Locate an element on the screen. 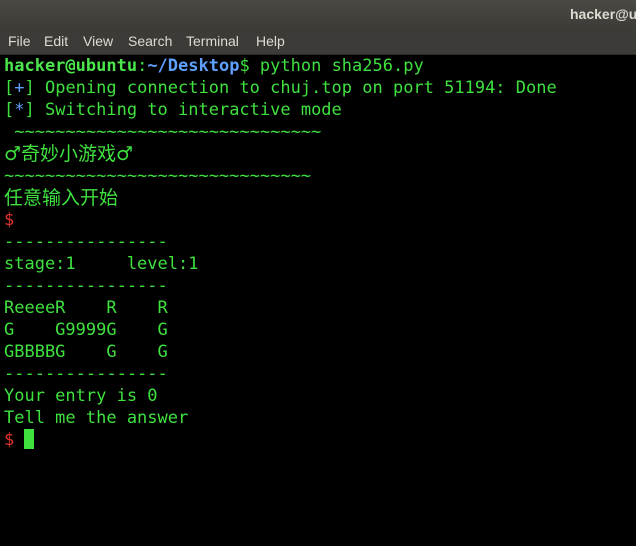 The height and width of the screenshot is (546, 636). log-plus-symbol: + is located at coordinates (19, 88).